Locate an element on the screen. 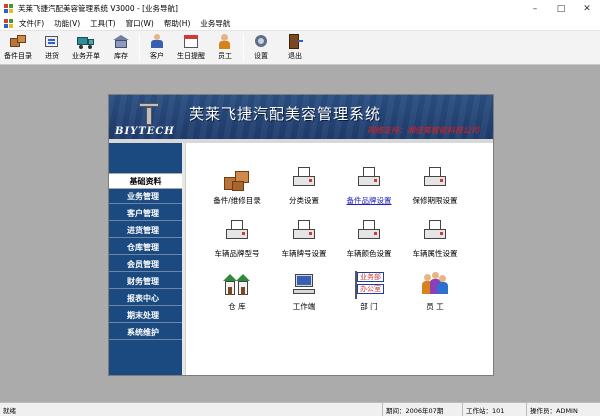 Image resolution: width=600 pixels, height=416 pixels. banner-title: 芙莱飞捷汽配美容管理系统 is located at coordinates (285, 114).